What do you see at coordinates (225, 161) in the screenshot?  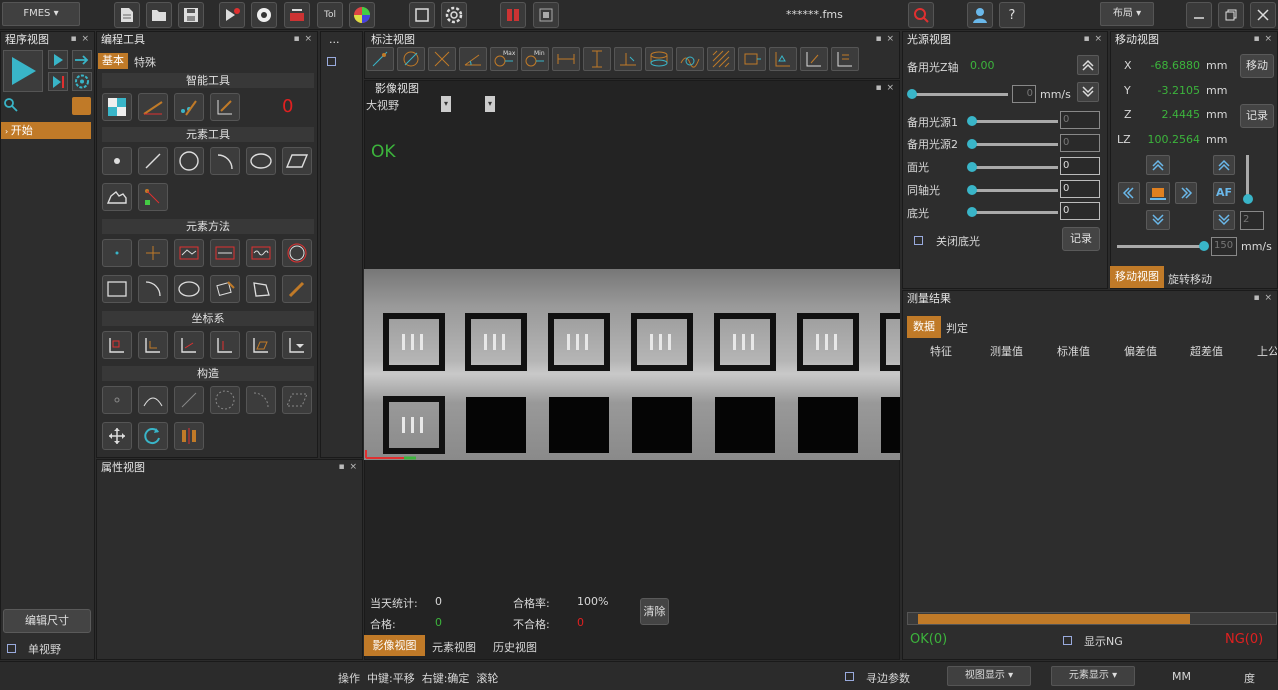 I see `arc-tool-icon` at bounding box center [225, 161].